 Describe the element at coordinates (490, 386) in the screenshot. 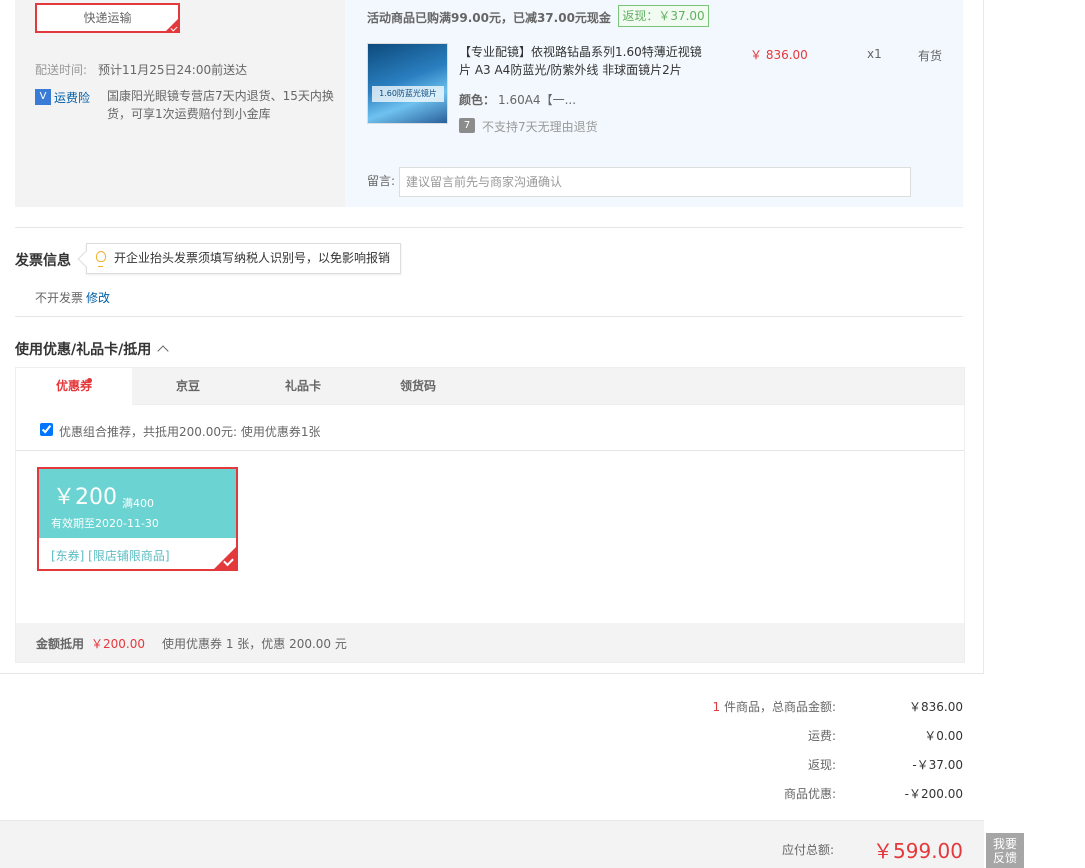

I see `coupon-tab-bar: 优惠券 京豆 礼品卡 领货码` at that location.